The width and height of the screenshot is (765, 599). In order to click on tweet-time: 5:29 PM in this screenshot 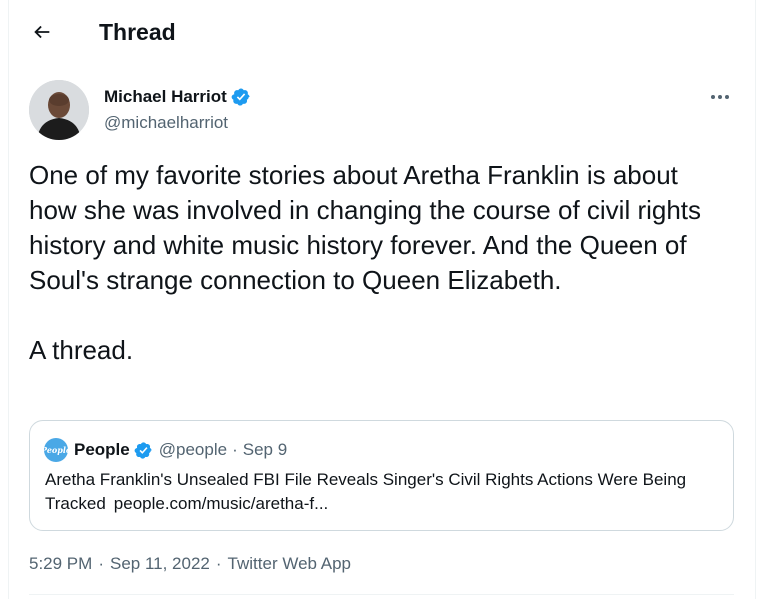, I will do `click(60, 564)`.